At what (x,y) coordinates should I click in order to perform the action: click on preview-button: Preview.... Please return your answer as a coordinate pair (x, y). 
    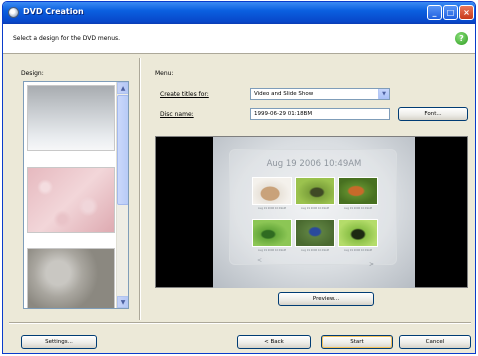
    Looking at the image, I should click on (326, 299).